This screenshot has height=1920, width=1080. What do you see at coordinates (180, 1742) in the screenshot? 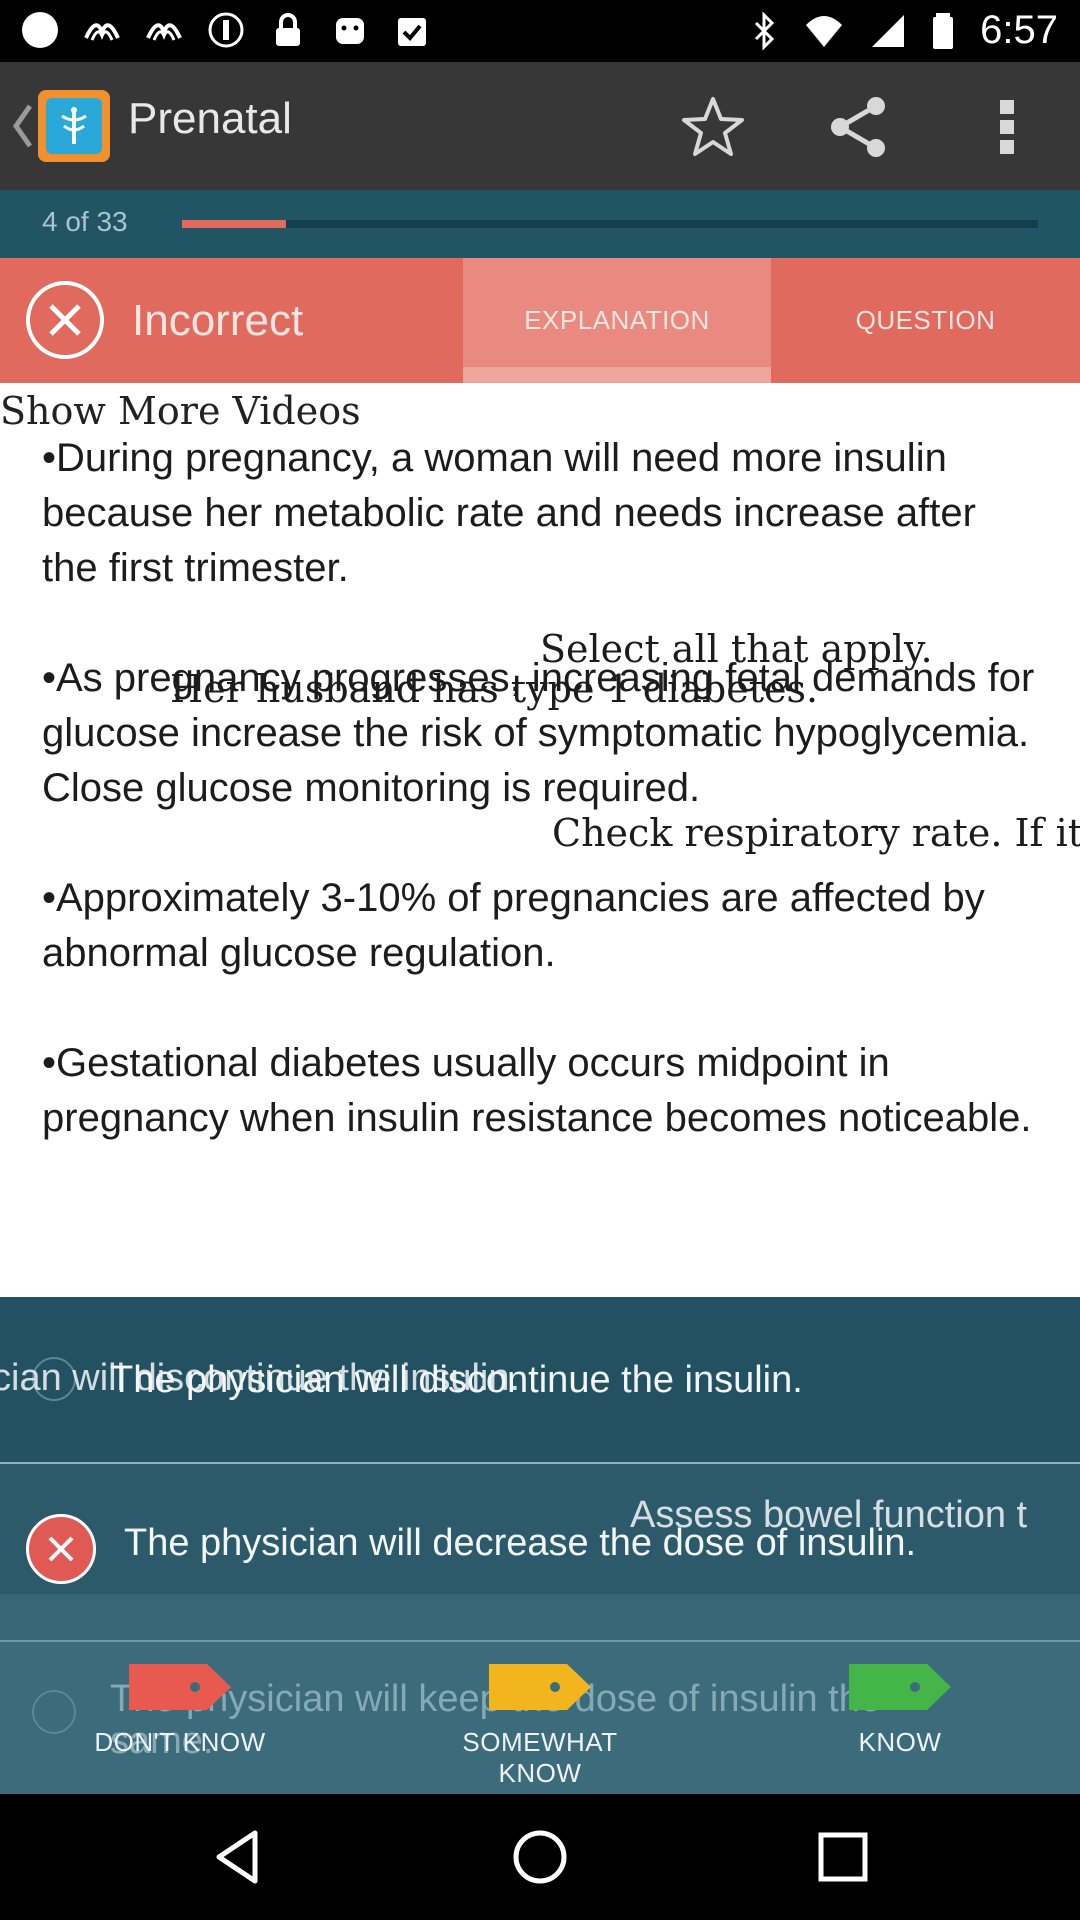
I see `dont-know-label: DON'T KNOW` at bounding box center [180, 1742].